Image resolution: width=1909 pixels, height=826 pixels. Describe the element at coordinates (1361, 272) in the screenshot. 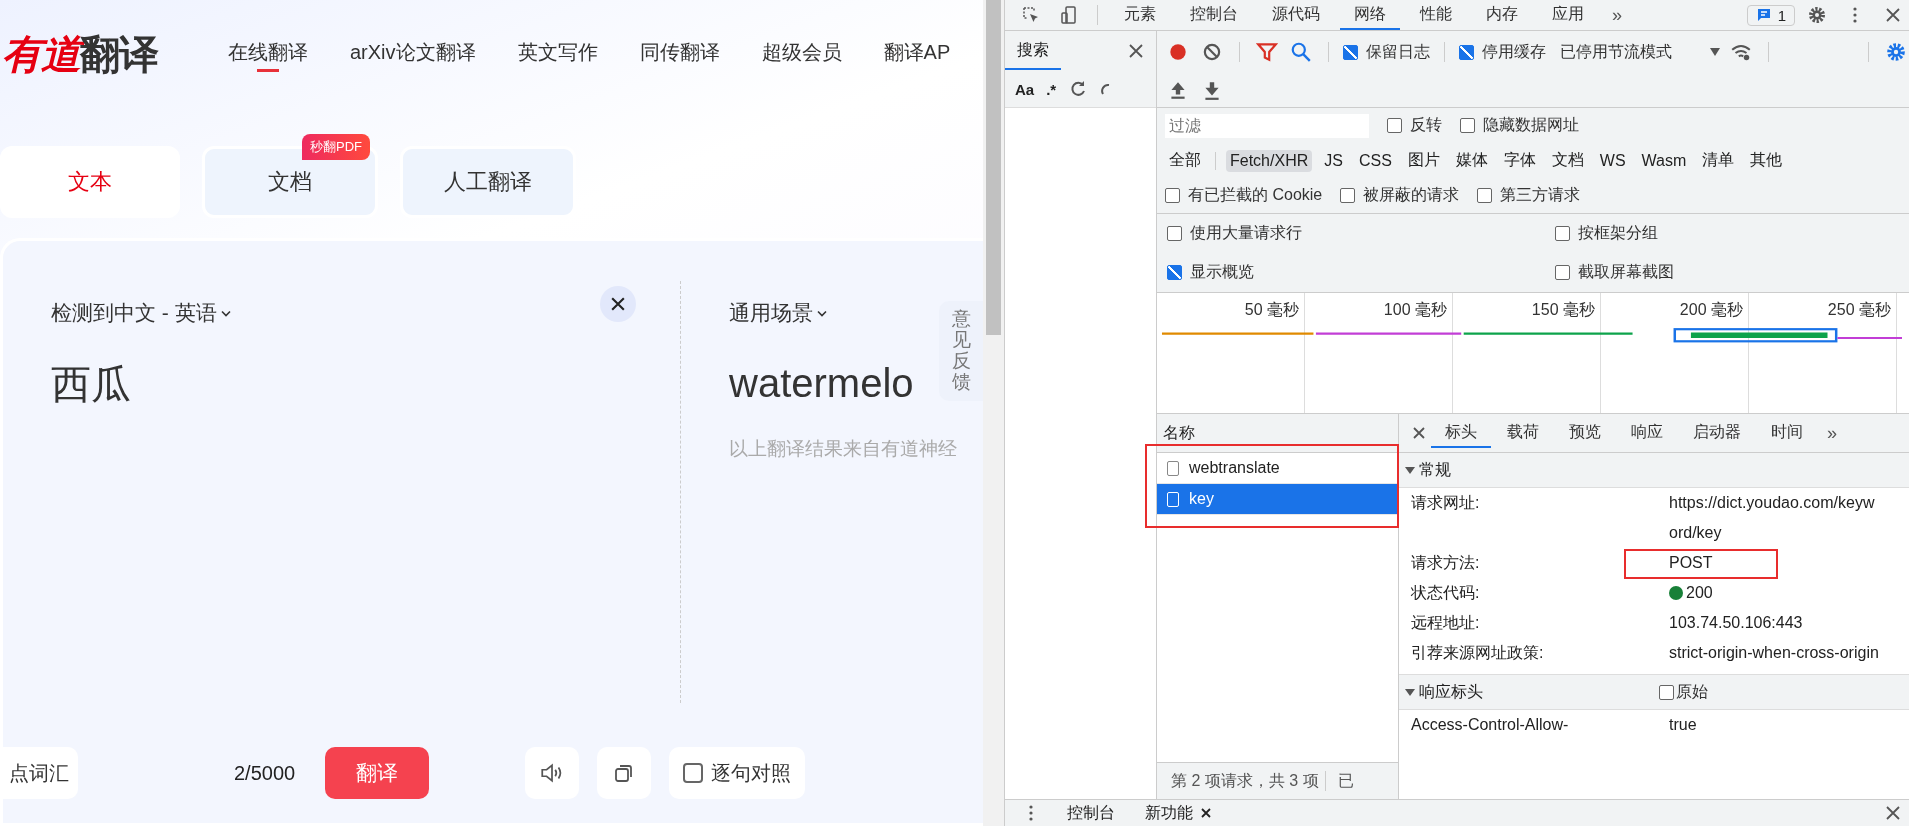

I see `checkbox: 显示概览` at that location.